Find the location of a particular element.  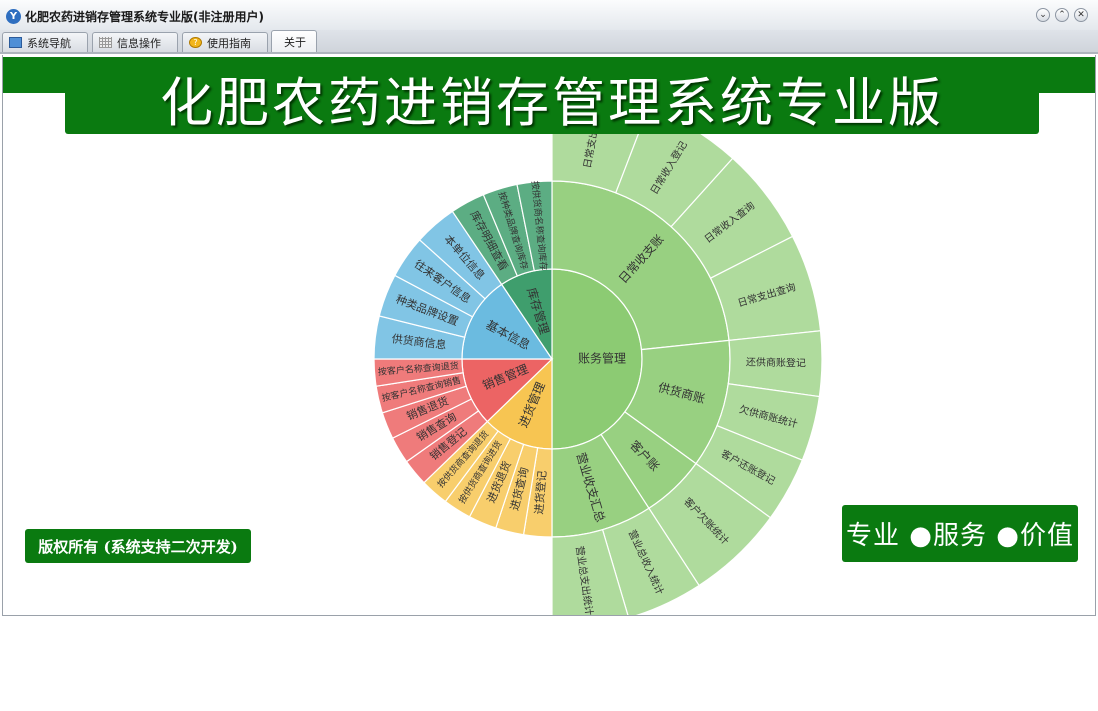

slogan-label: 专业 ●服务 ●价值 is located at coordinates (960, 533).